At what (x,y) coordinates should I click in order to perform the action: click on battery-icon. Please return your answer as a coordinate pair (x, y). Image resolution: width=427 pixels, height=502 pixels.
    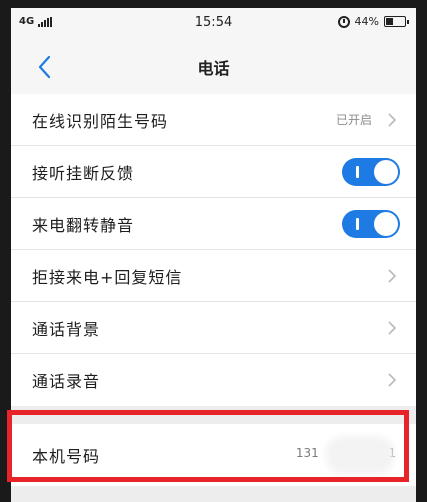
    Looking at the image, I should click on (396, 21).